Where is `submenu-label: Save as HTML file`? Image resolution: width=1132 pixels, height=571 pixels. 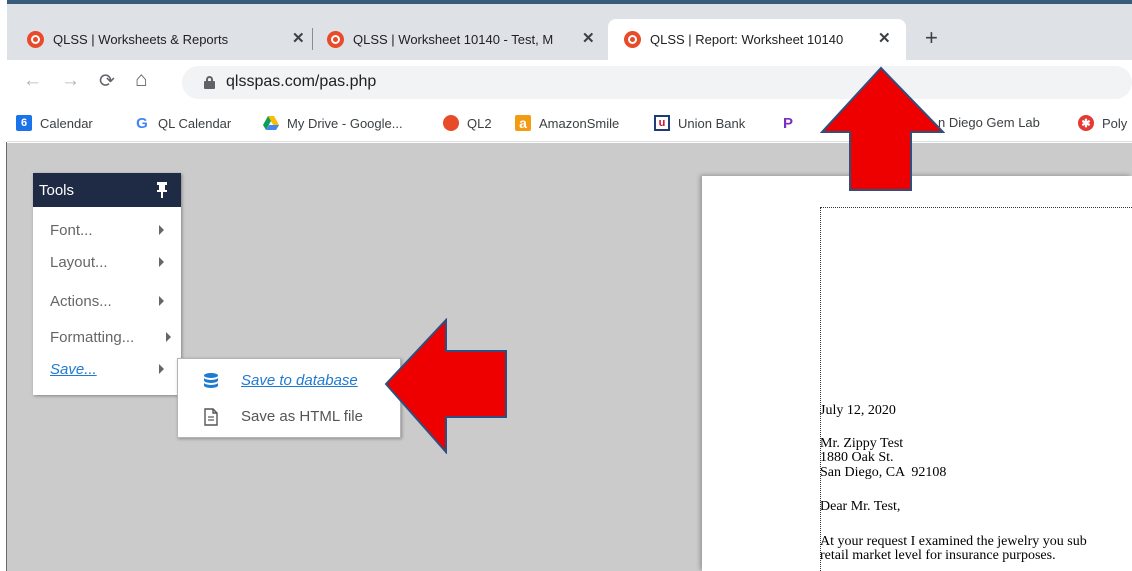
submenu-label: Save as HTML file is located at coordinates (302, 416).